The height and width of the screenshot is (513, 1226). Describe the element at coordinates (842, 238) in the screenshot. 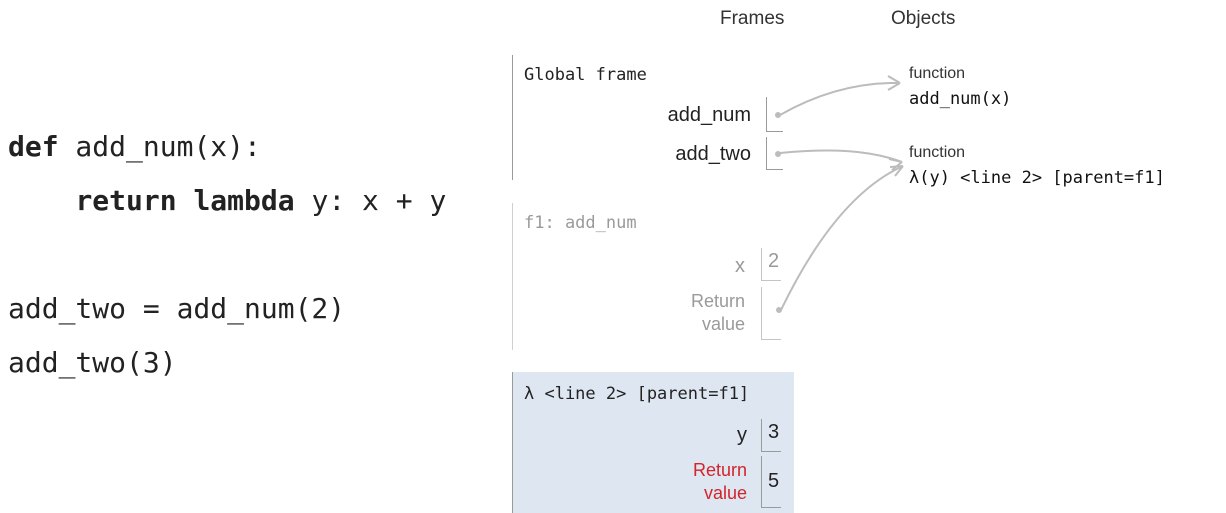

I see `arrow-return-value` at that location.